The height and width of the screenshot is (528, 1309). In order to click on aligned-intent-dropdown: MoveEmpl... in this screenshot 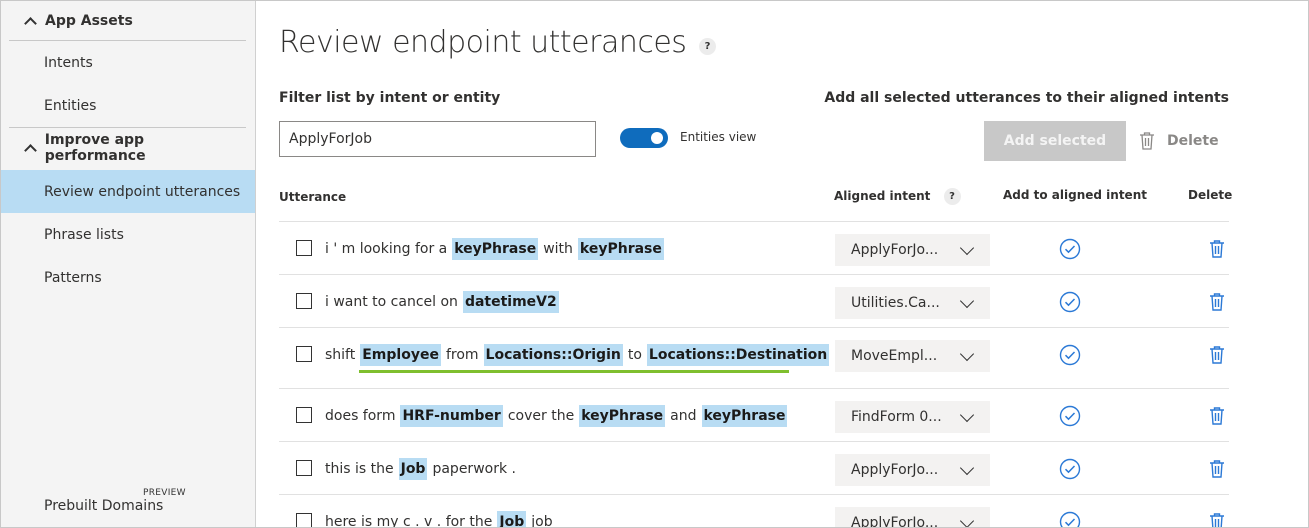, I will do `click(912, 356)`.